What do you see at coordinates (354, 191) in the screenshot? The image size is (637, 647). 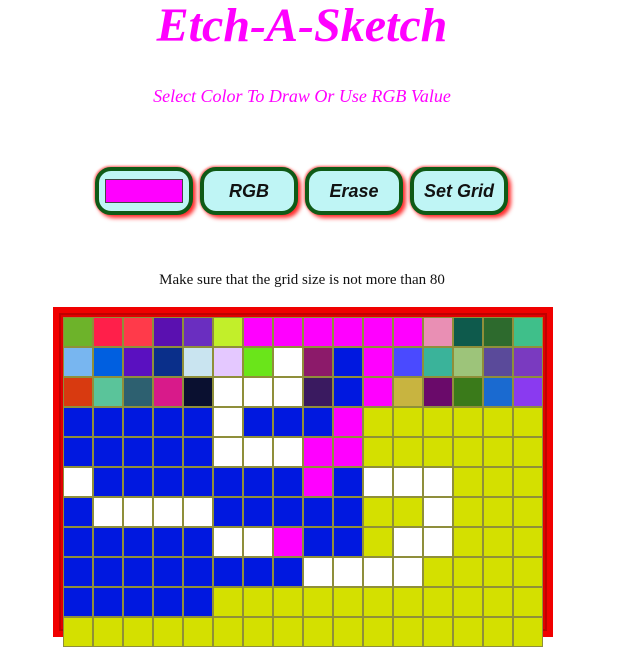 I see `erase-button: Erase` at bounding box center [354, 191].